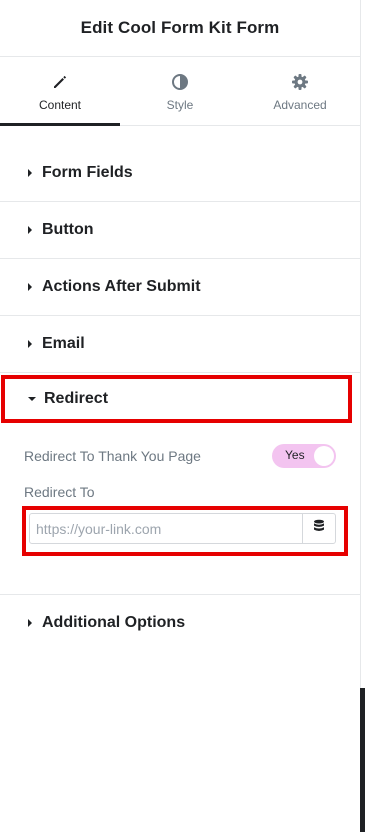  I want to click on tab-style: Style, so click(180, 91).